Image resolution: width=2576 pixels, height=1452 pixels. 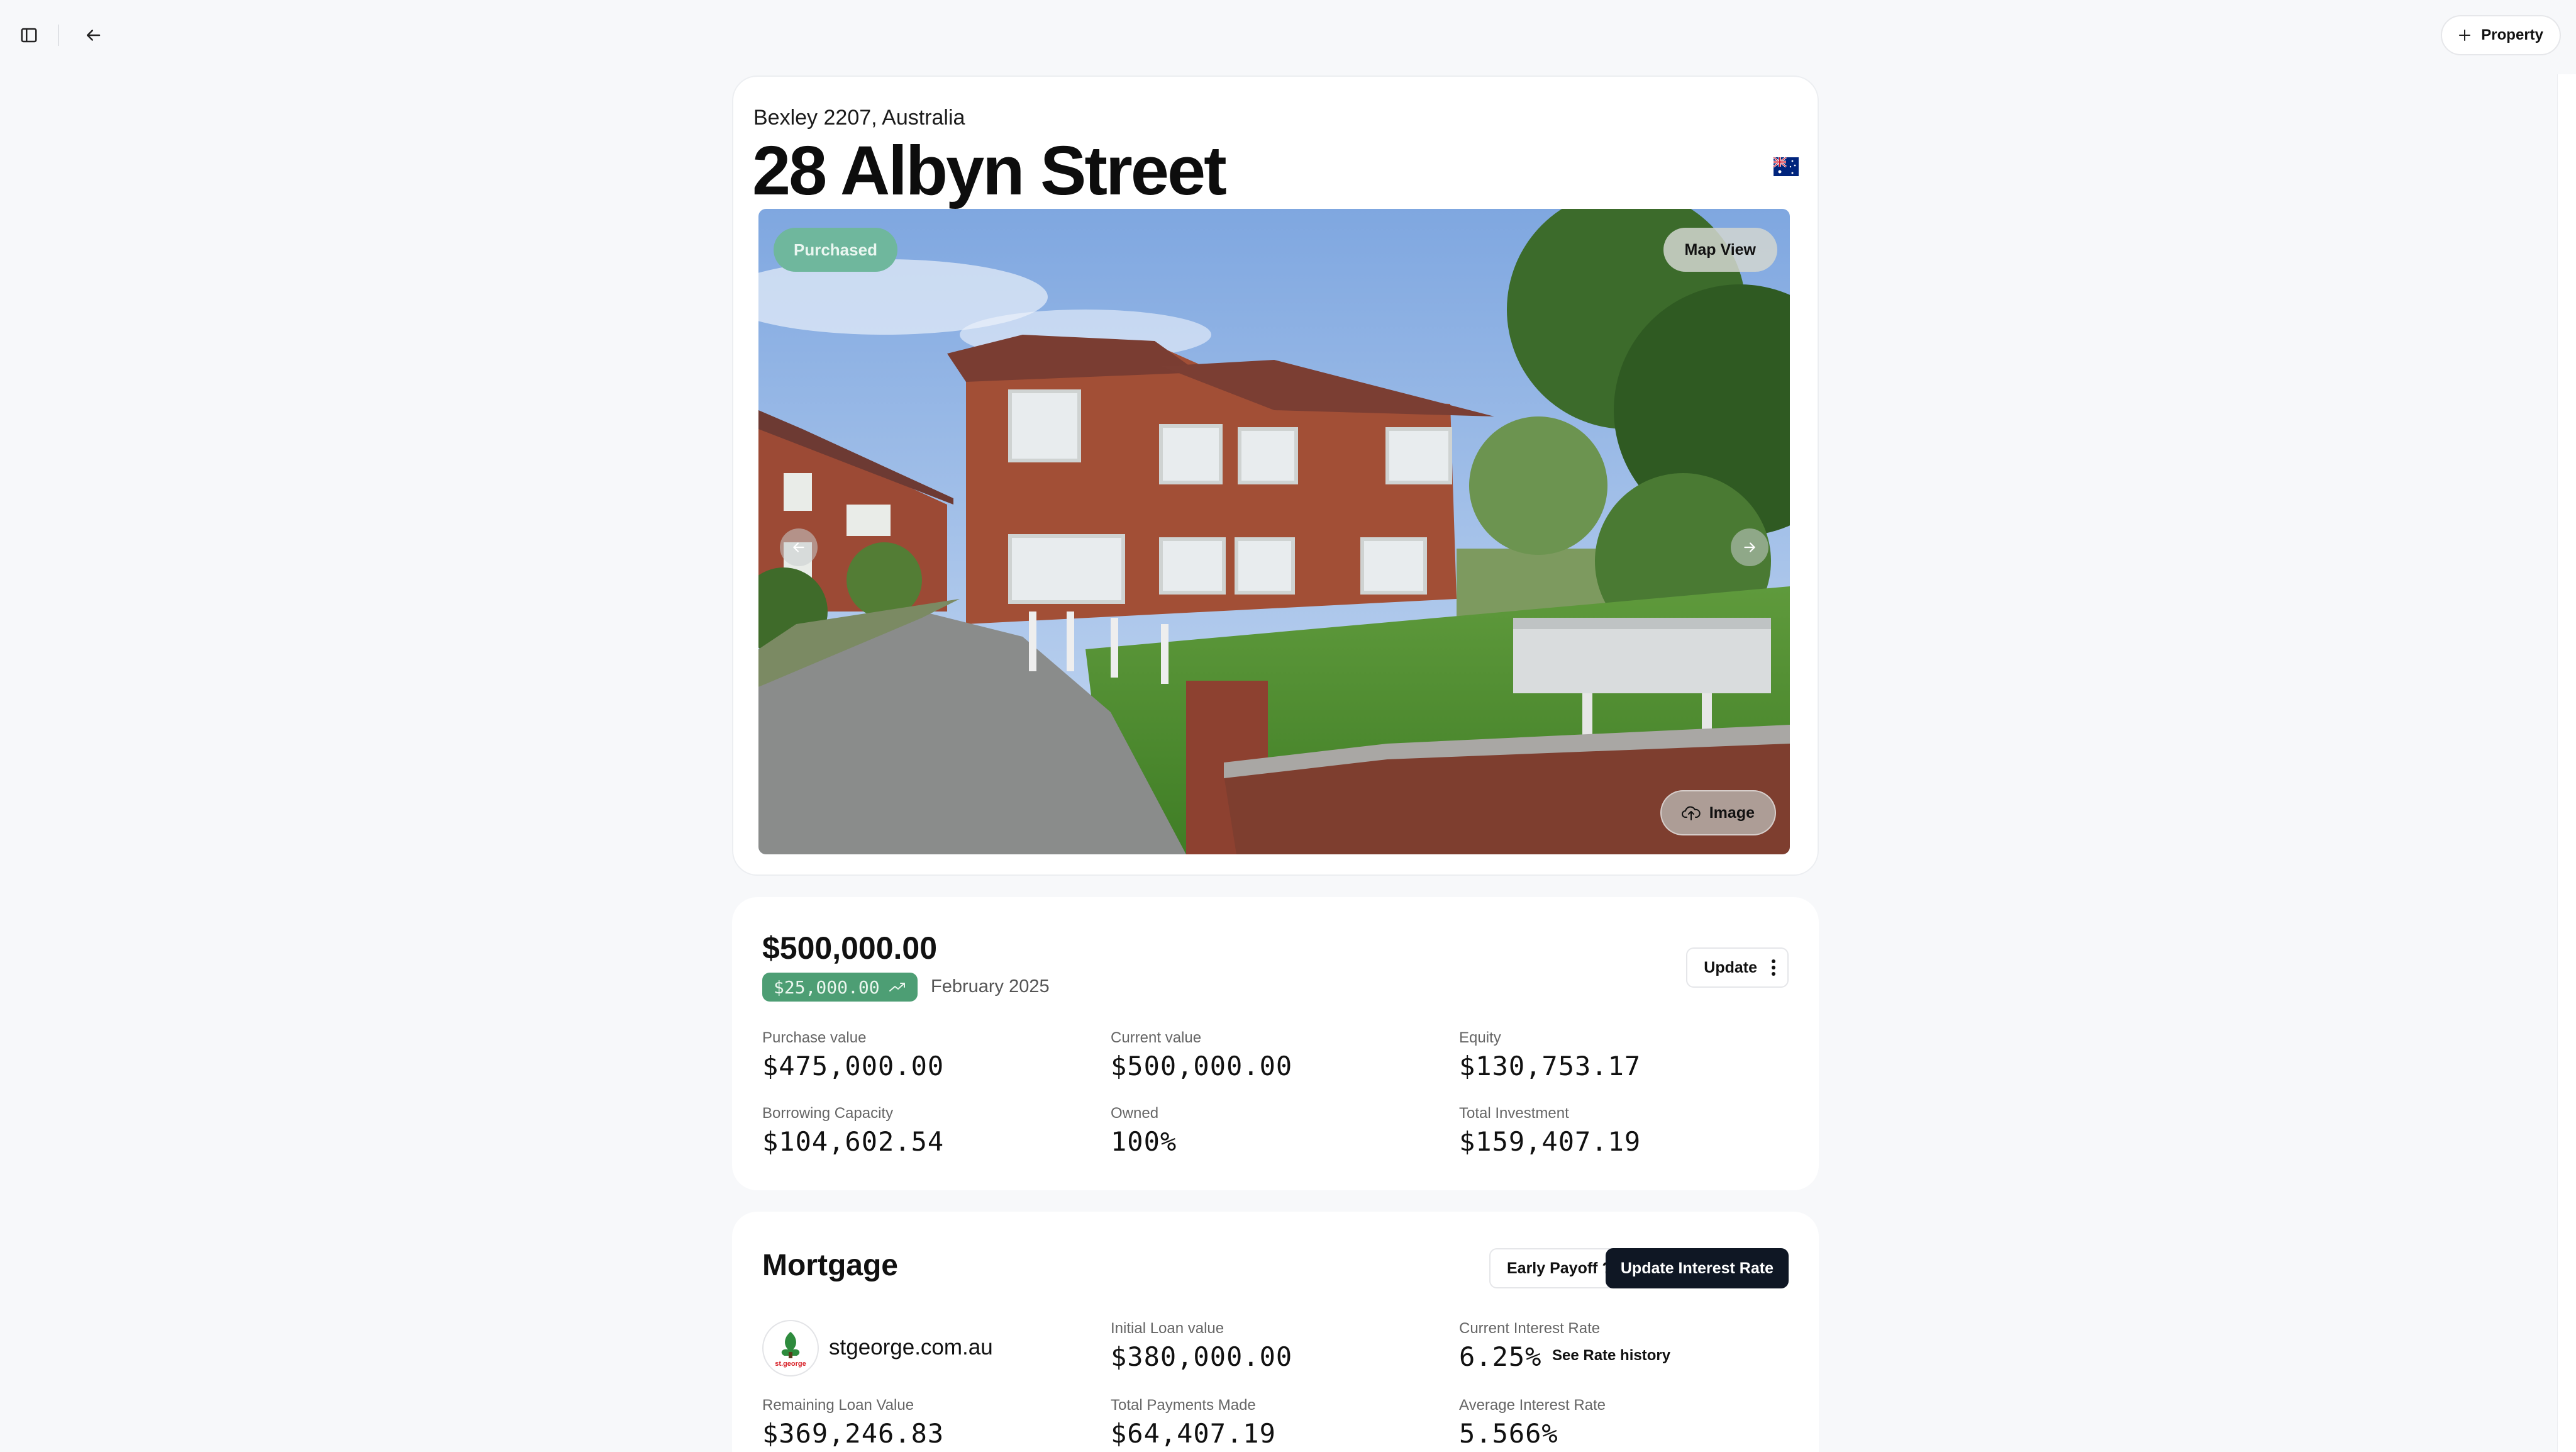 I want to click on stat-label: Purchase value, so click(x=814, y=1037).